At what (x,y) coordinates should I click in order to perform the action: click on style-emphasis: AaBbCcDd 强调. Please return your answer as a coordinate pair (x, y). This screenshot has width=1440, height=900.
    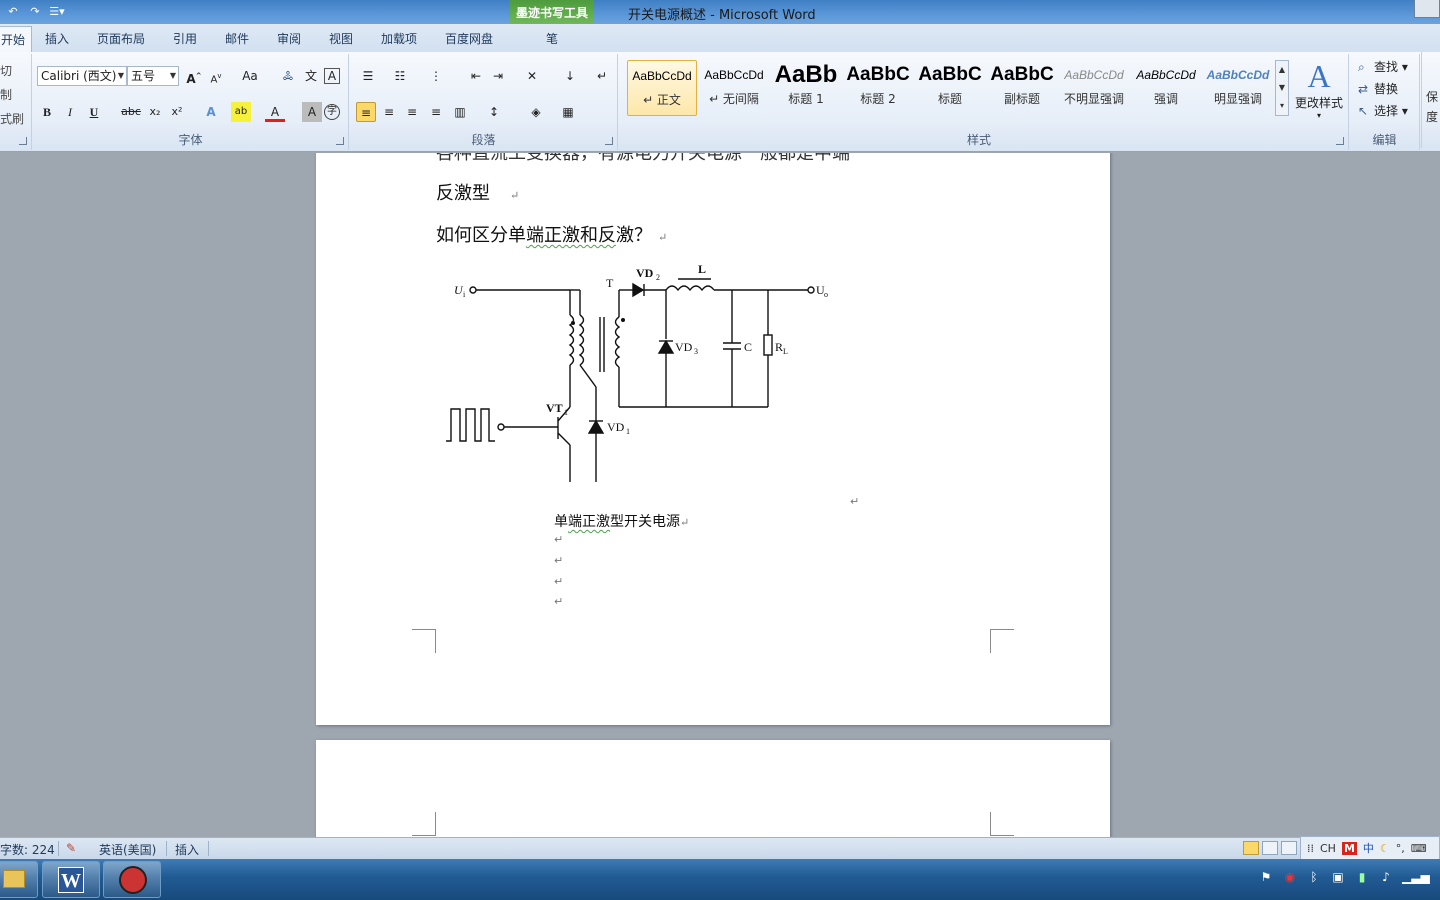
    Looking at the image, I should click on (1166, 88).